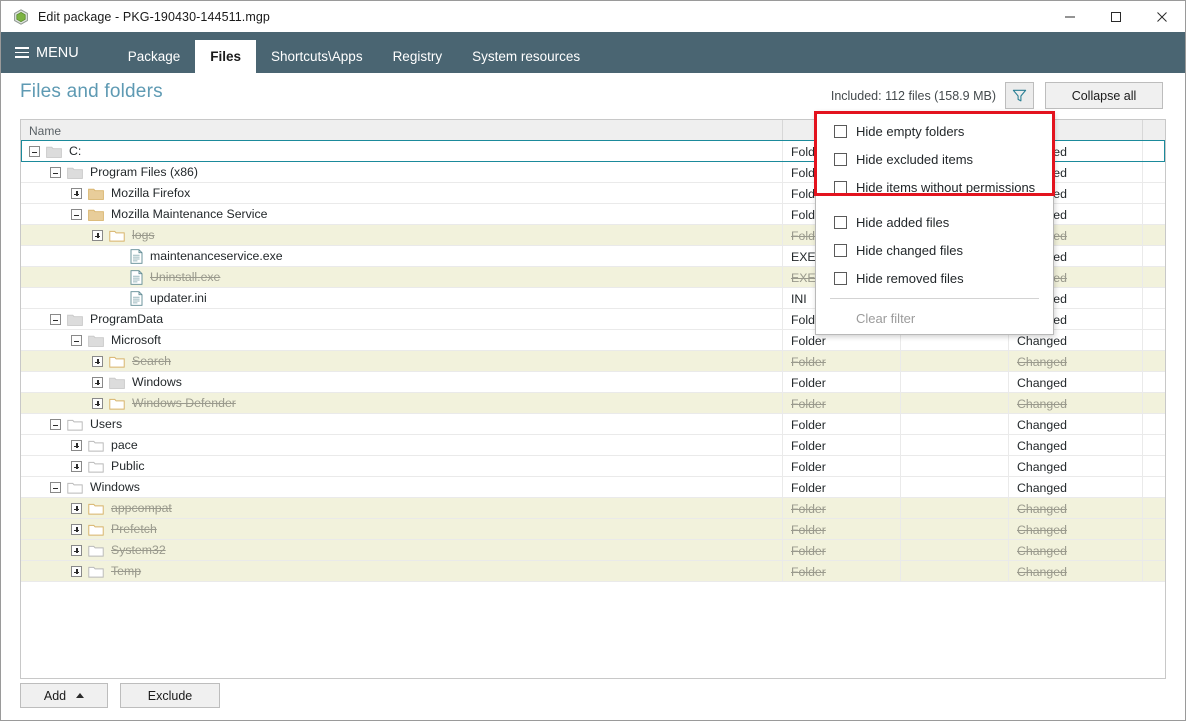  I want to click on cell-name: logs, so click(402, 235).